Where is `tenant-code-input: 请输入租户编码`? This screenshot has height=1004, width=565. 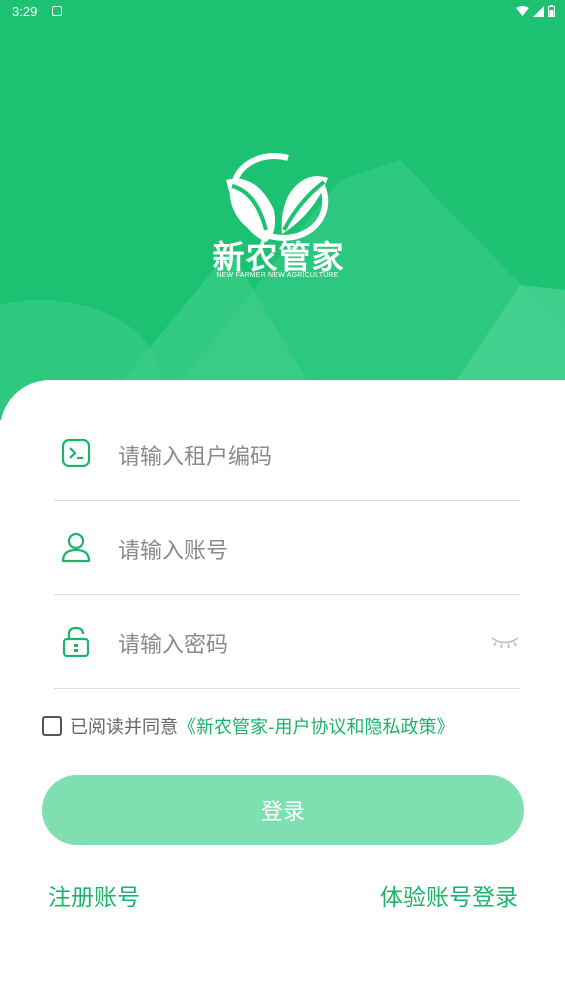
tenant-code-input: 请输入租户编码 is located at coordinates (195, 455).